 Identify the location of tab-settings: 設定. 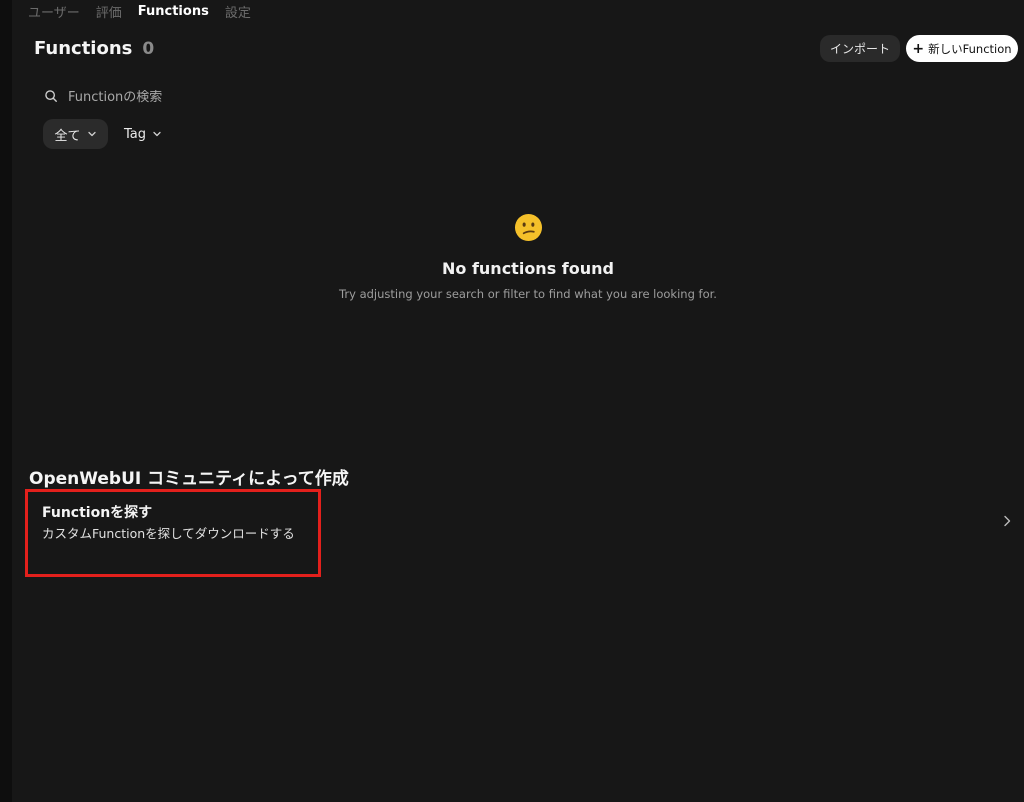
(238, 11).